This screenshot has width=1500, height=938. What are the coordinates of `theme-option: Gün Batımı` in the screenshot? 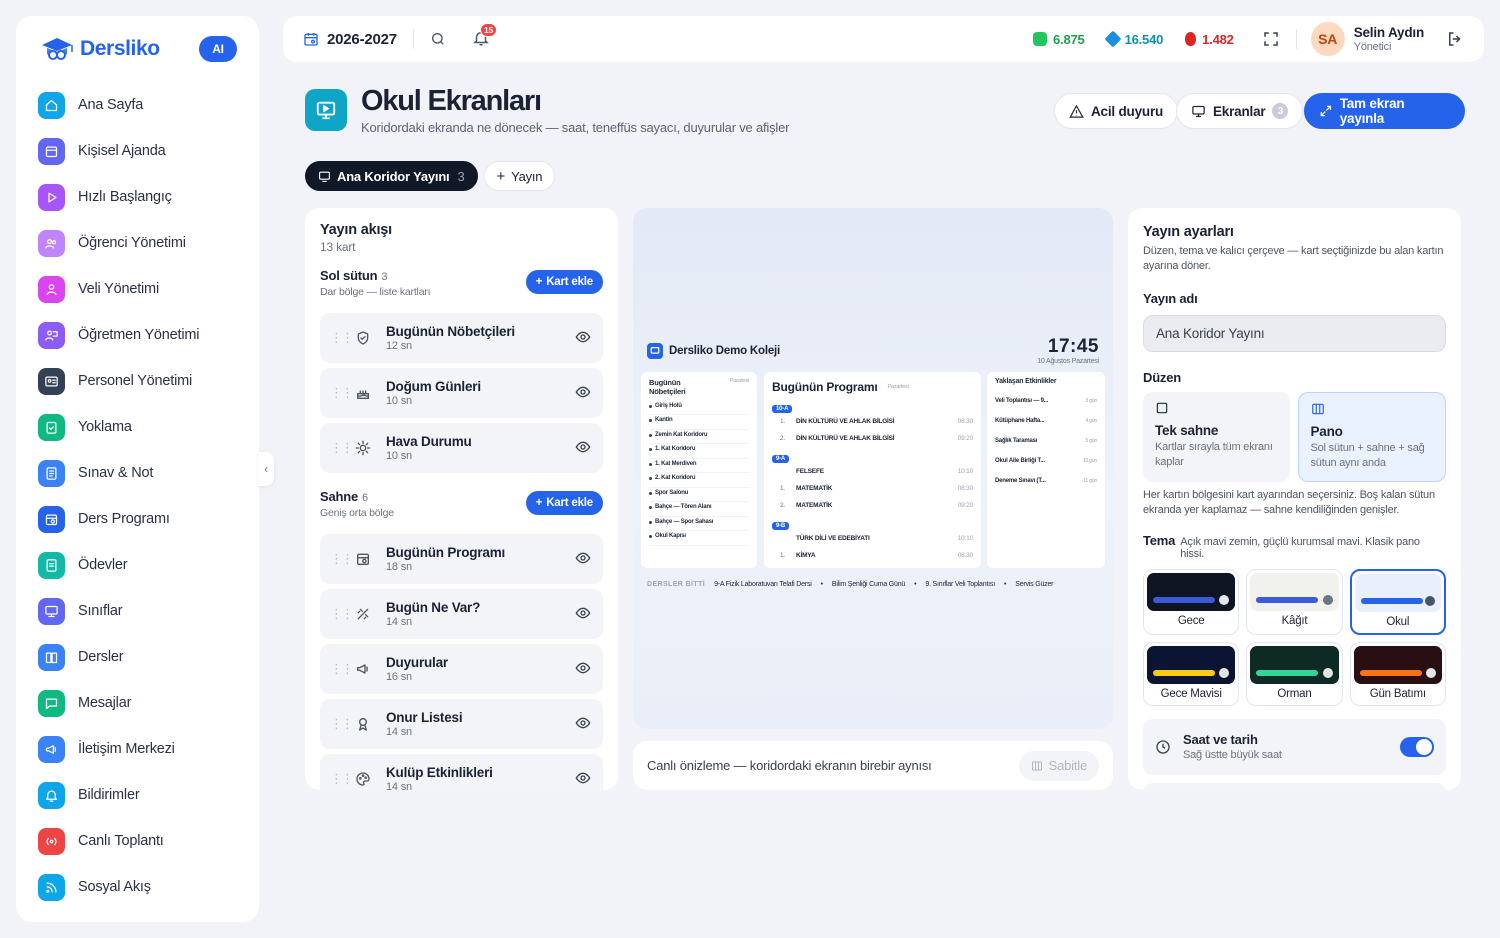 It's located at (1397, 673).